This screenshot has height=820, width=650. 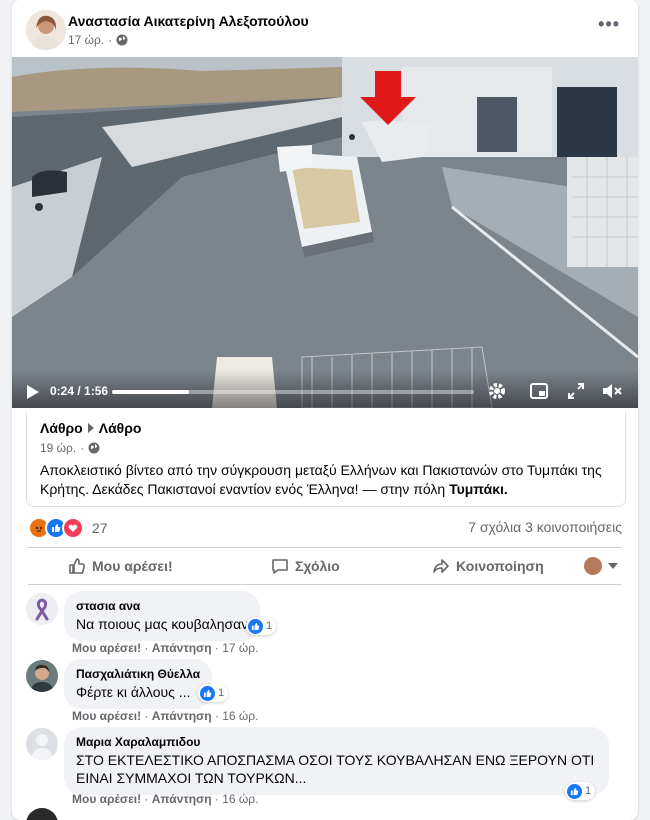 What do you see at coordinates (120, 428) in the screenshot?
I see `shared-source-b: Λάθρο` at bounding box center [120, 428].